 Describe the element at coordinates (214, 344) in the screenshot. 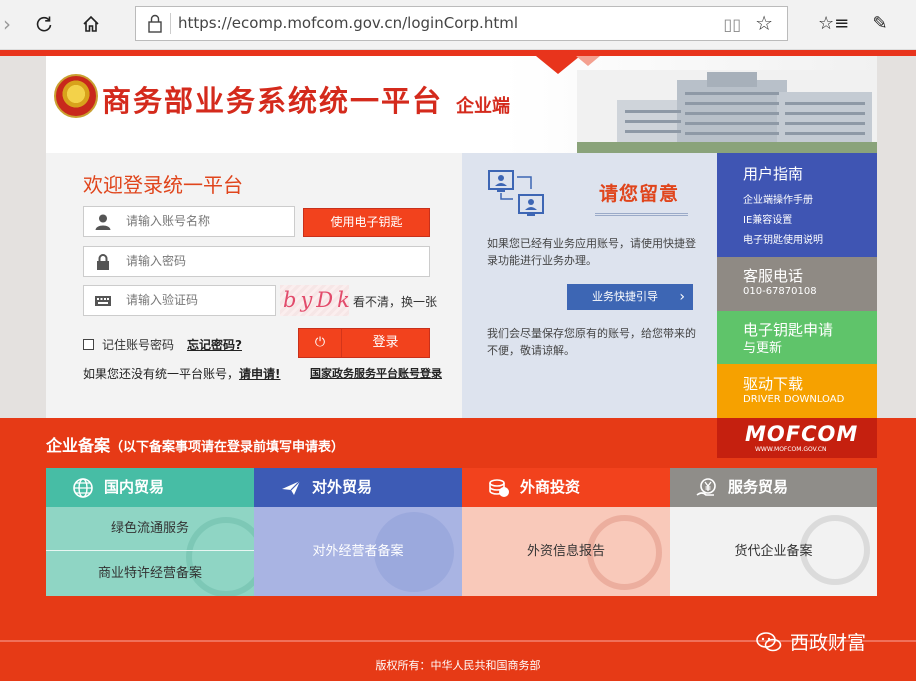

I see `forgot-password-link: 忘记密码?` at that location.